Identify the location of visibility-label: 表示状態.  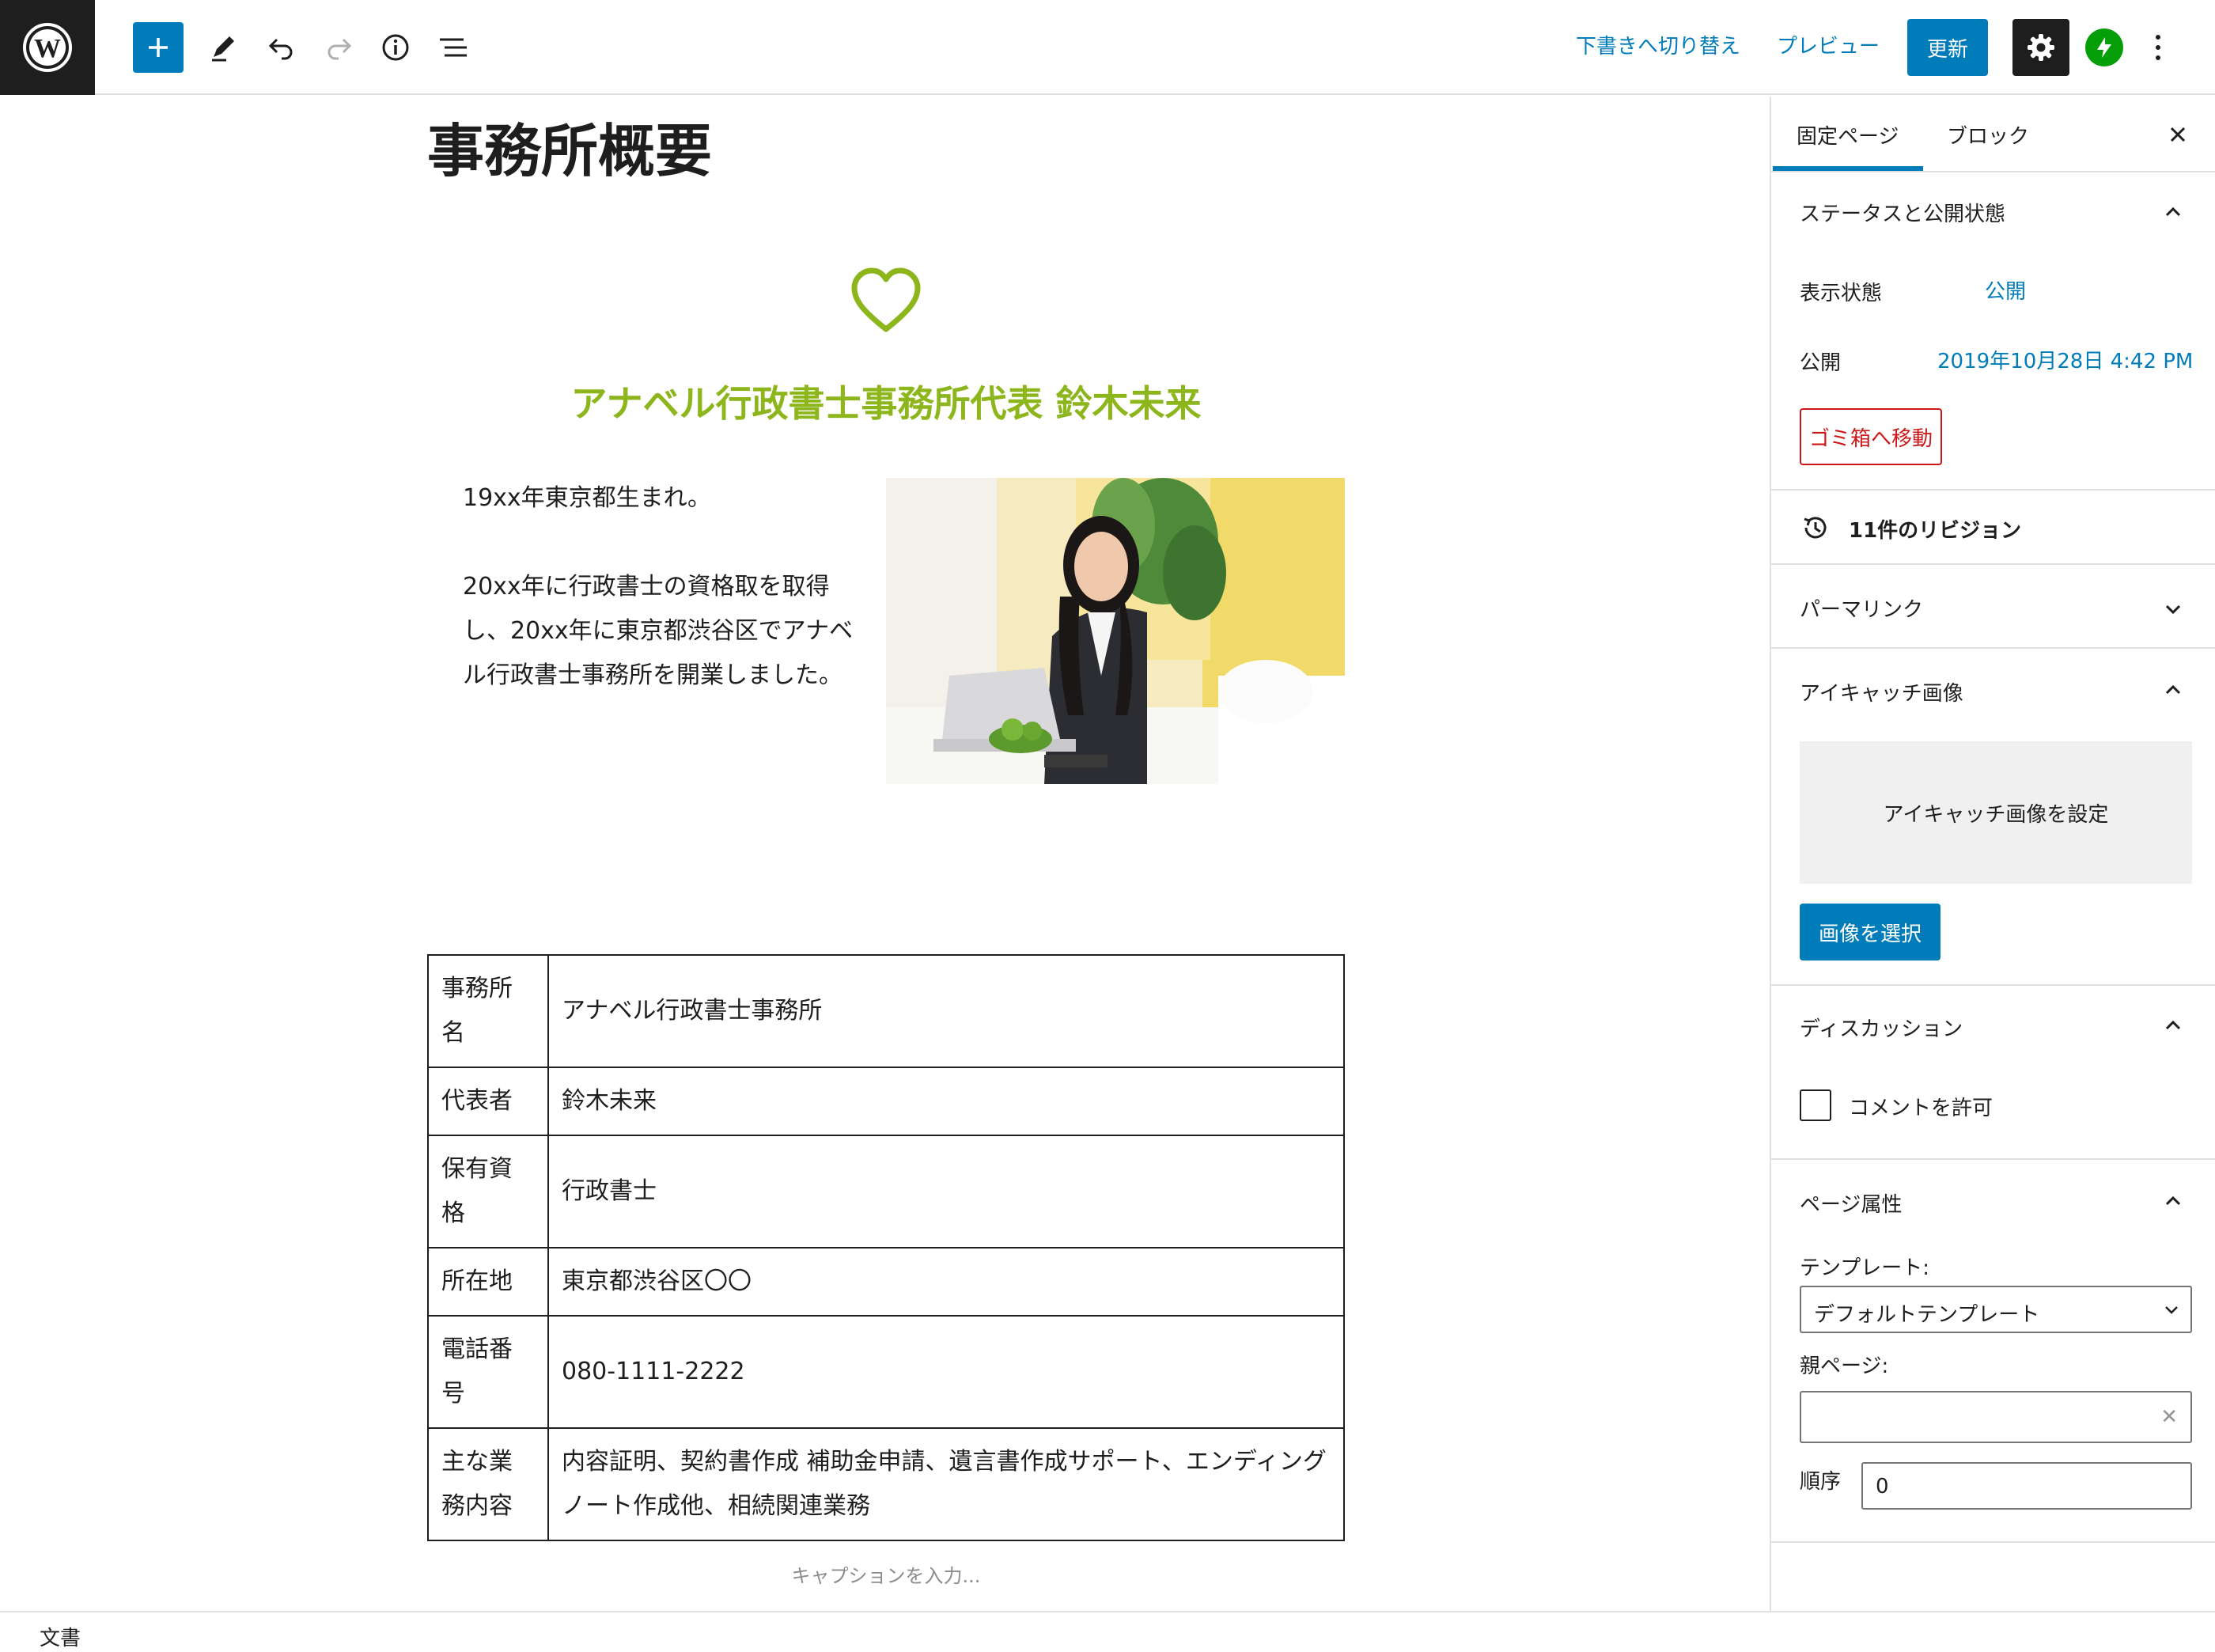
(1841, 294).